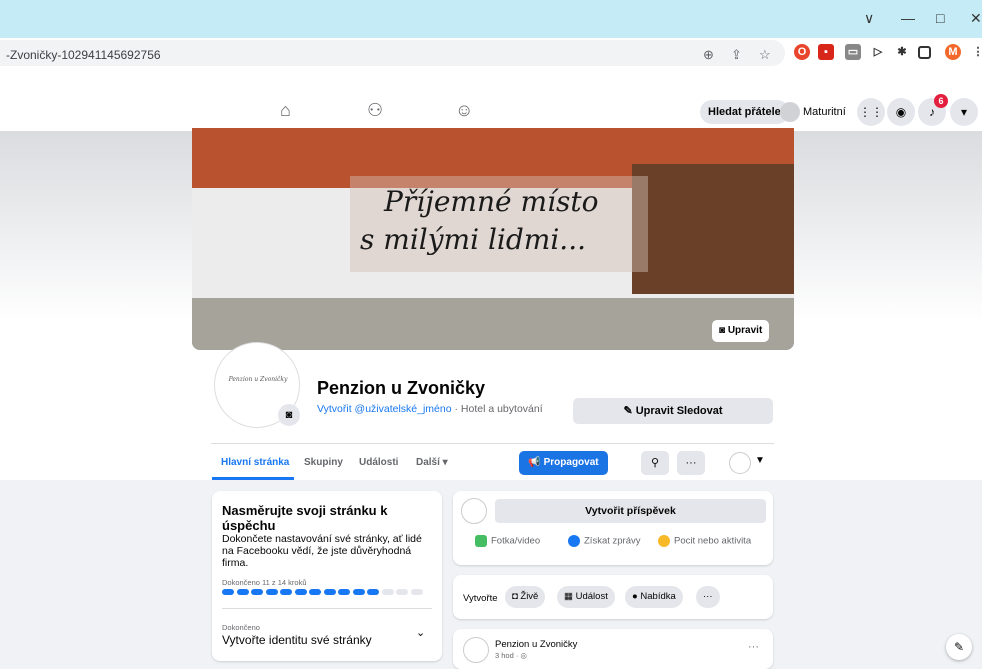 The height and width of the screenshot is (669, 982). I want to click on cast-extension-icon: ▭, so click(853, 52).